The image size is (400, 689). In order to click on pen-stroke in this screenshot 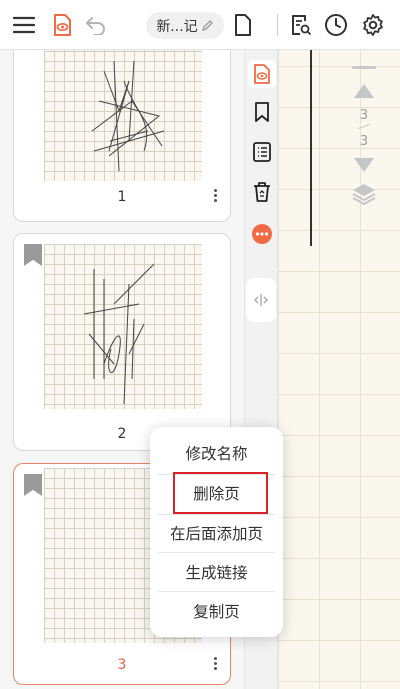, I will do `click(311, 148)`.